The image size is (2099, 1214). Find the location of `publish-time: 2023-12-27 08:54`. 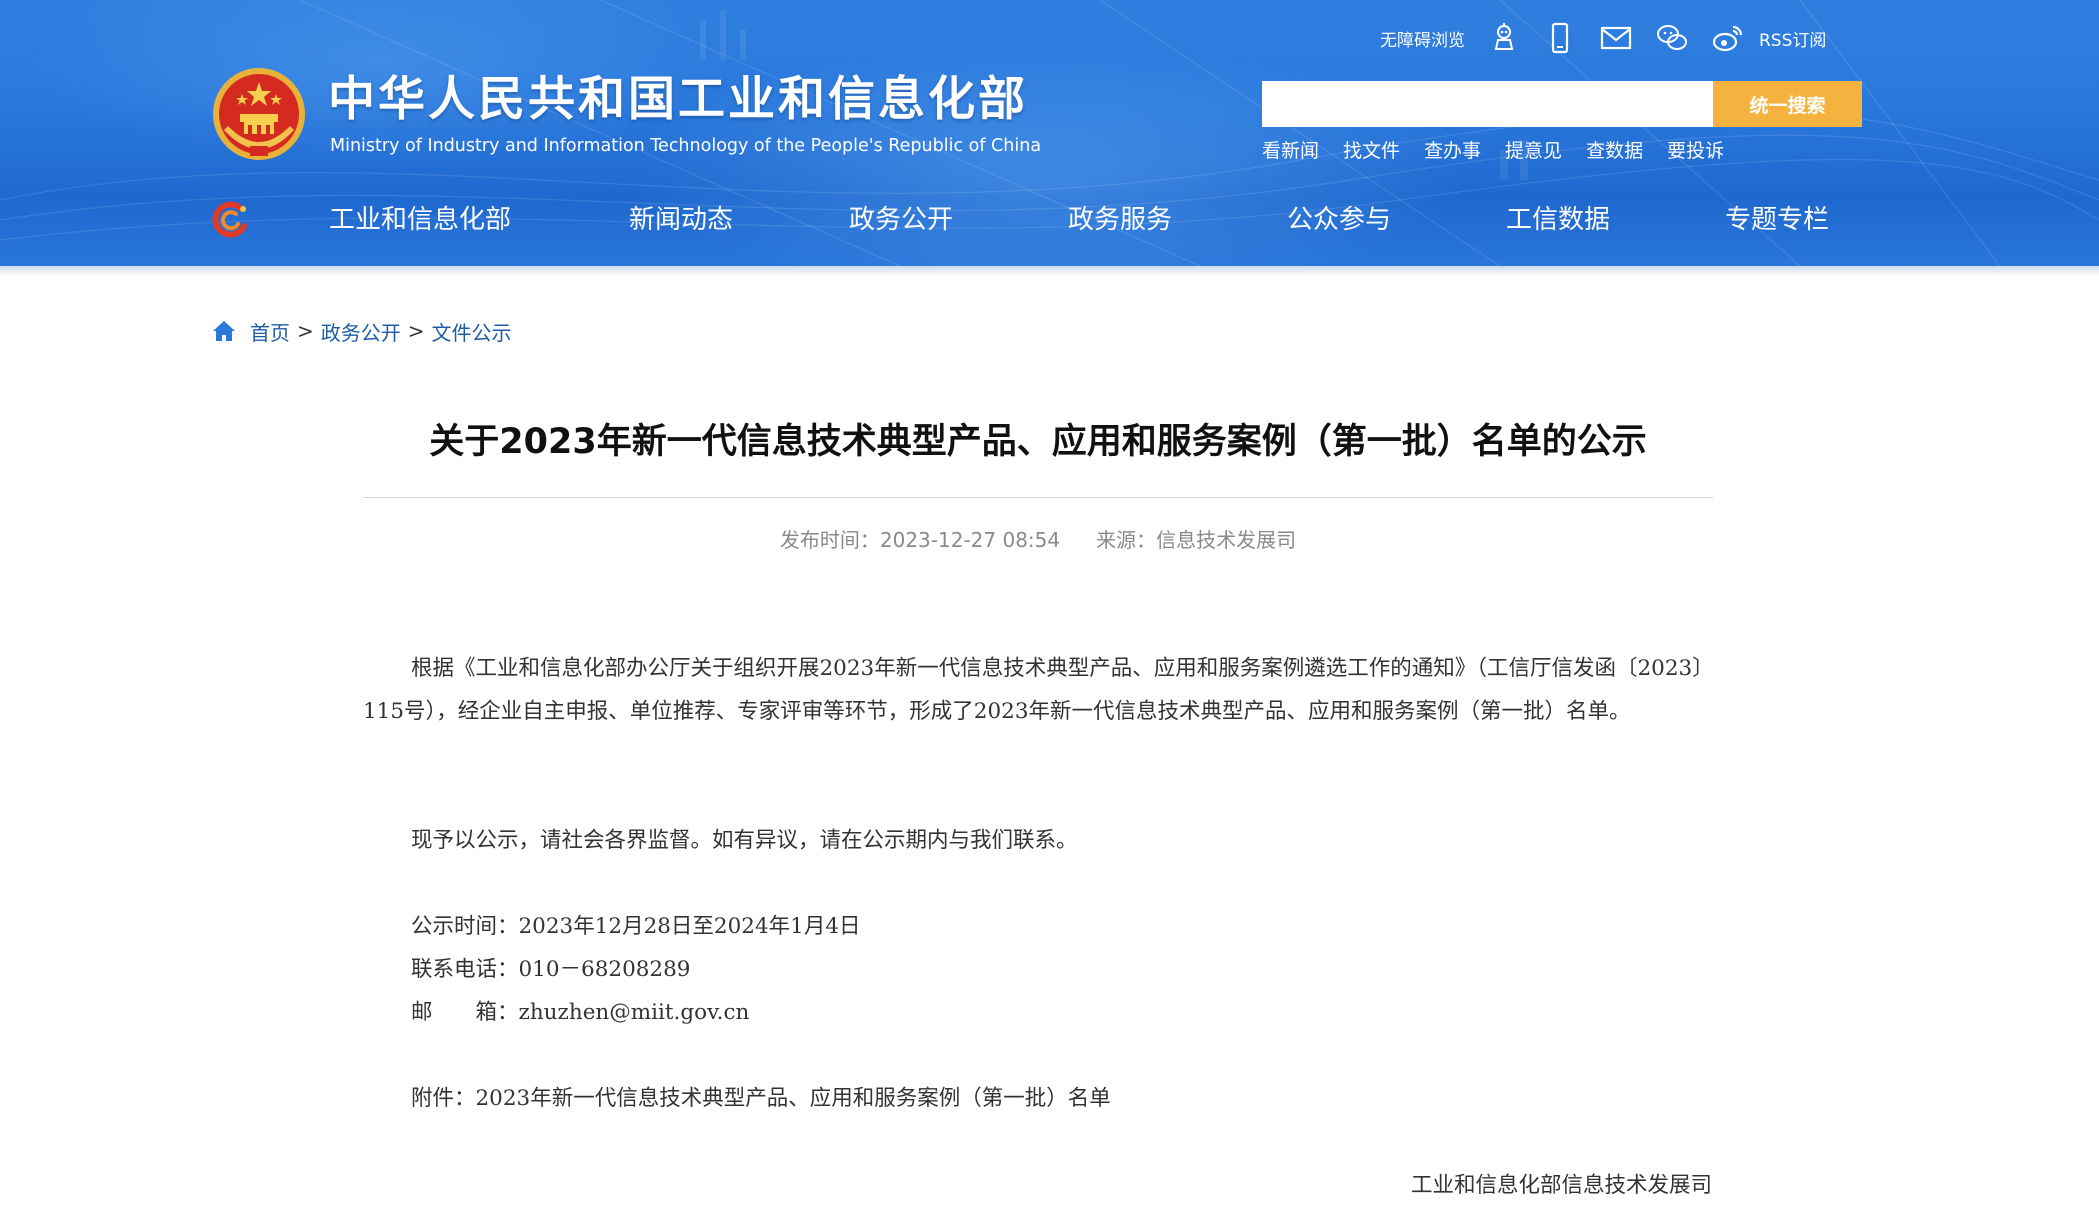

publish-time: 2023-12-27 08:54 is located at coordinates (970, 540).